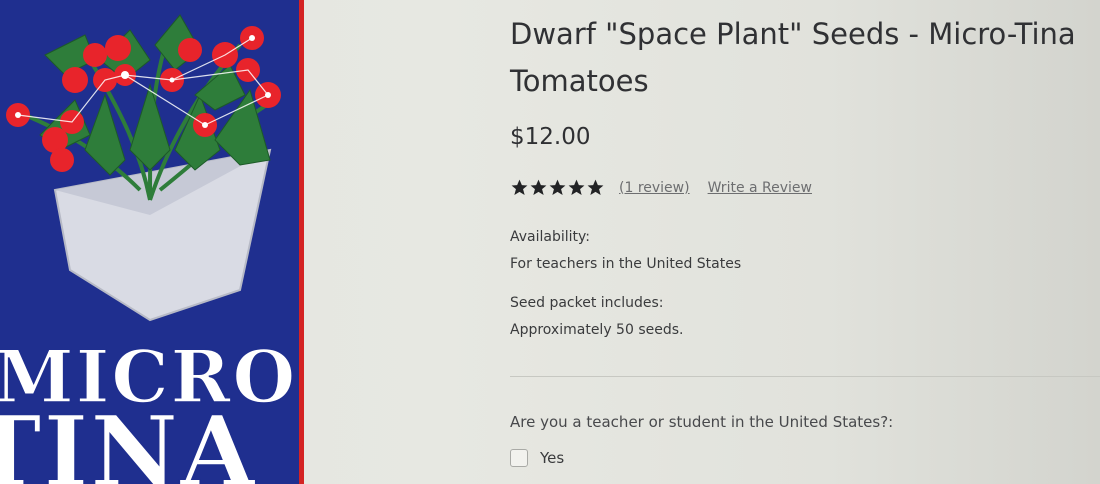  I want to click on yes-checkbox, so click(519, 458).